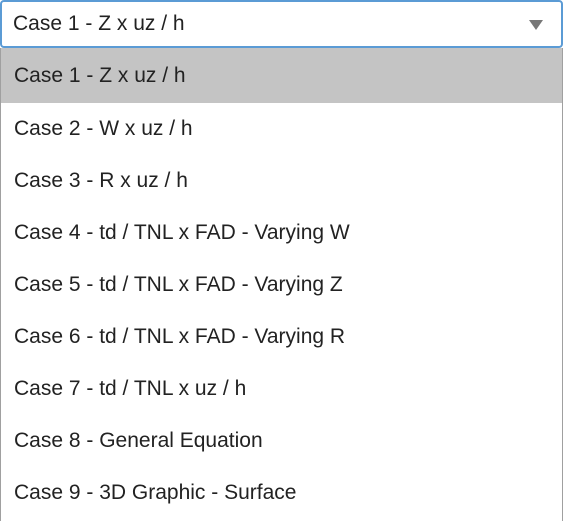 The width and height of the screenshot is (563, 521). I want to click on case-select-box: Case 1 - Z x uz / h, so click(281, 24).